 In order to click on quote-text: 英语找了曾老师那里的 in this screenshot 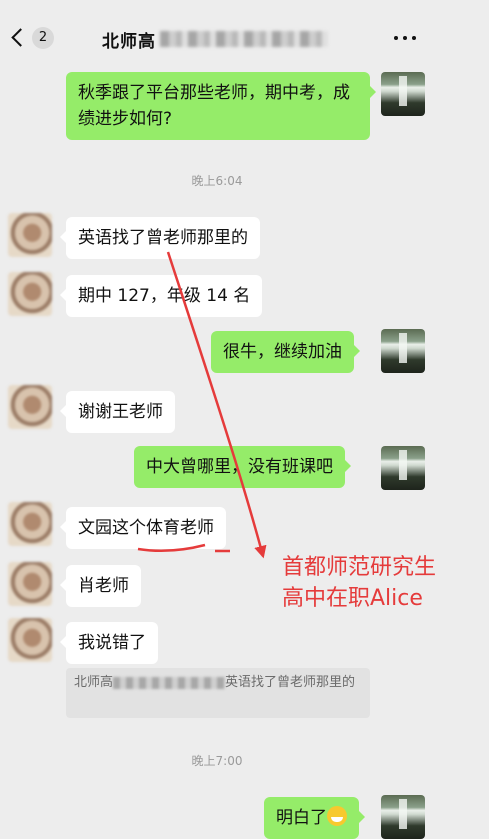, I will do `click(290, 682)`.